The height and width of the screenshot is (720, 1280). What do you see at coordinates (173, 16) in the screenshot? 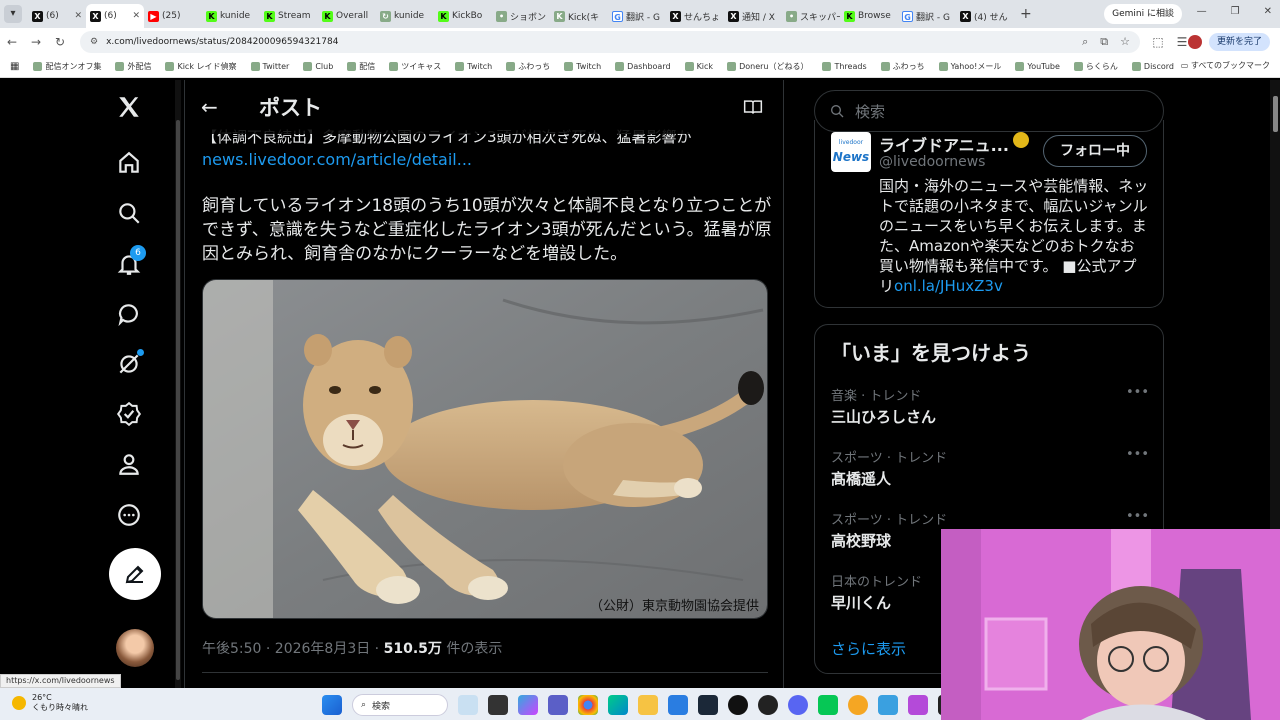
I see `browser-tab: ▶ (25)` at bounding box center [173, 16].